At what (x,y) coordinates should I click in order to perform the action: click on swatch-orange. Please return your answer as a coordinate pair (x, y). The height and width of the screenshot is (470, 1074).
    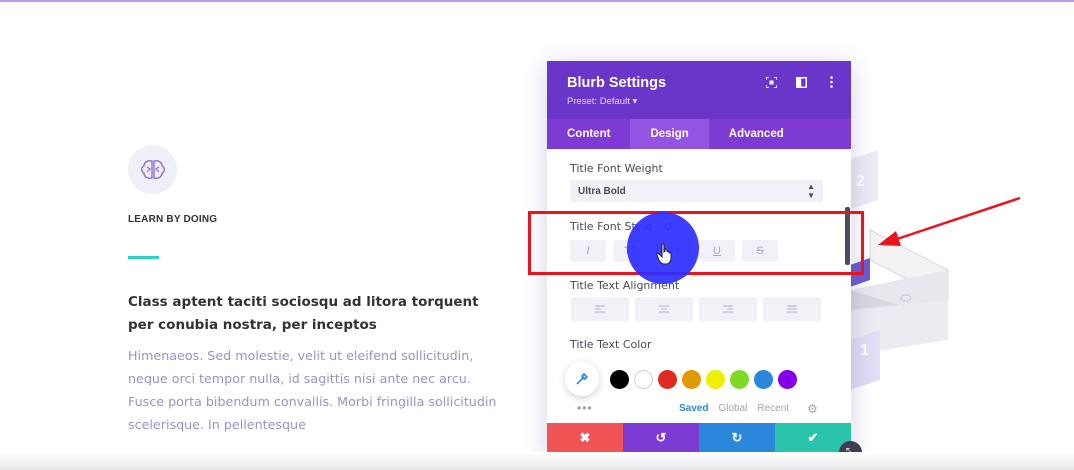
    Looking at the image, I should click on (691, 379).